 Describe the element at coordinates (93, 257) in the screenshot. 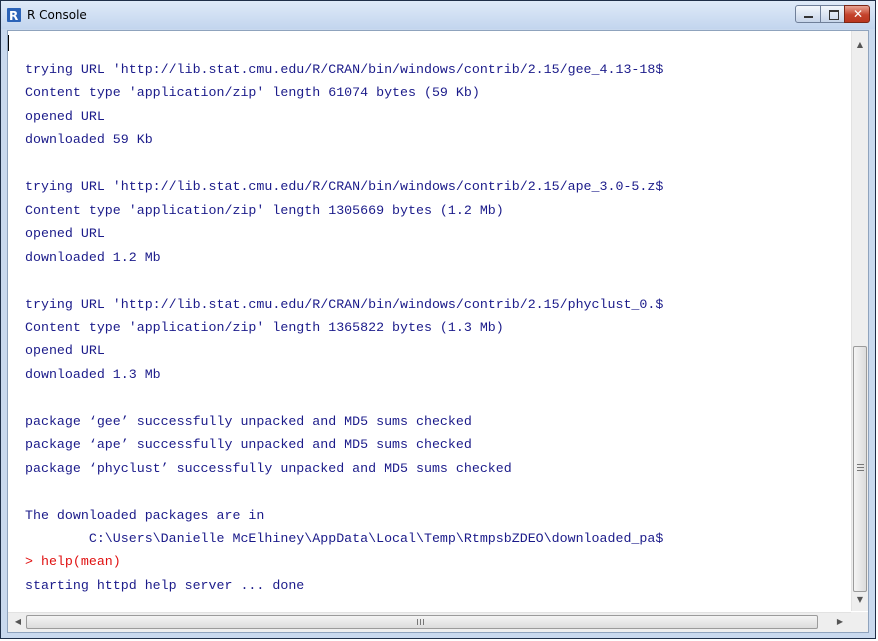

I see `console-output-line: downloaded 1.2 Mb` at that location.